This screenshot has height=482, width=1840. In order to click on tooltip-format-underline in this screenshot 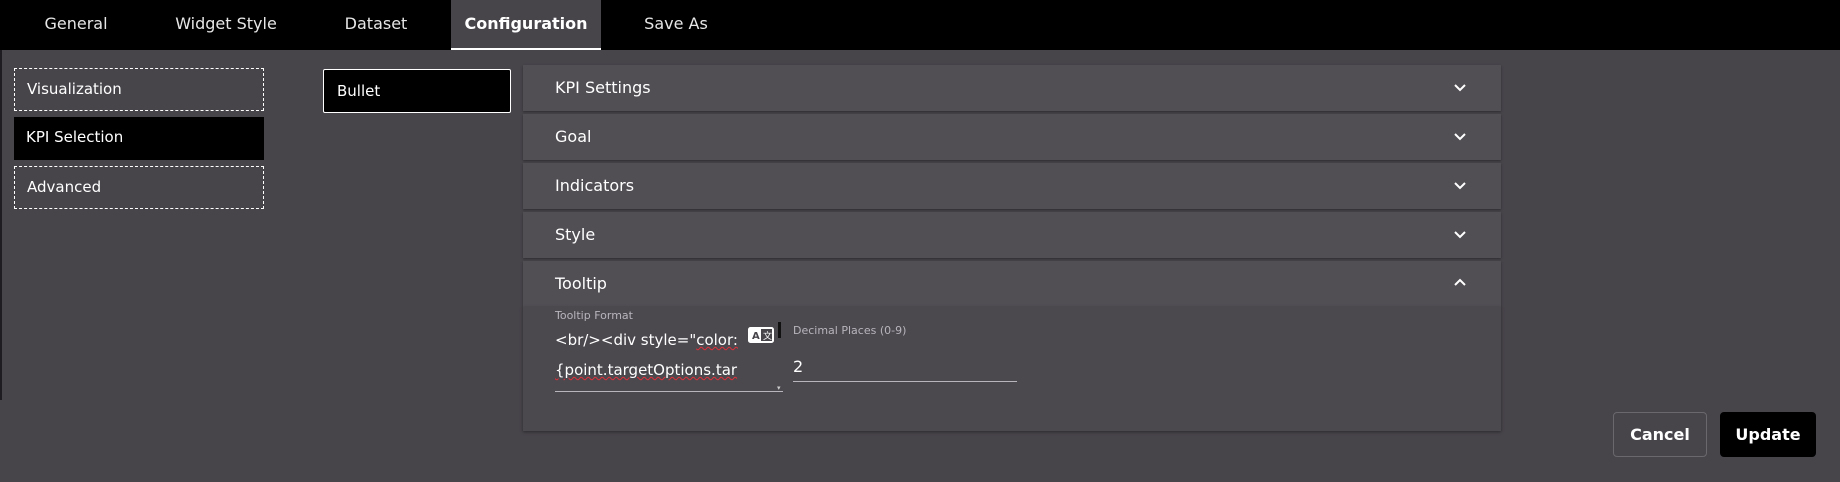, I will do `click(669, 391)`.